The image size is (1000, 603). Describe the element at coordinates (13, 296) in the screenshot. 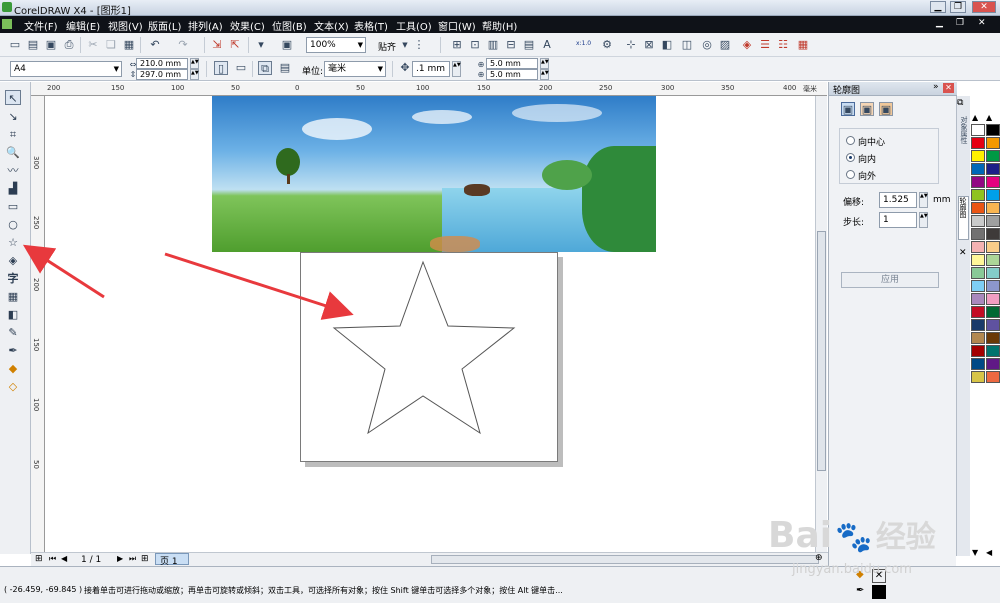

I see `table-tool-icon: ▦` at that location.